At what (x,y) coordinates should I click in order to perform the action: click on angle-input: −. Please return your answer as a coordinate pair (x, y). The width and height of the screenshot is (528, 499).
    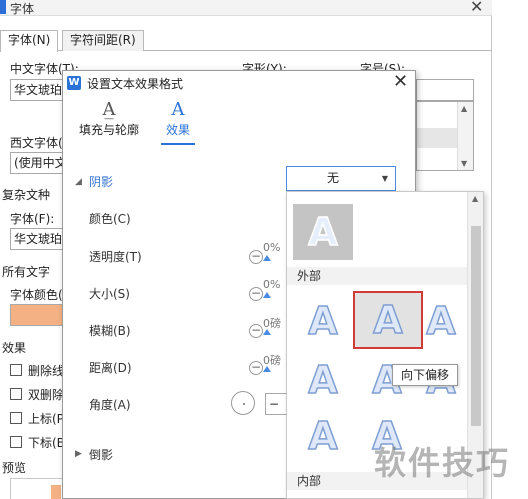
    Looking at the image, I should click on (276, 404).